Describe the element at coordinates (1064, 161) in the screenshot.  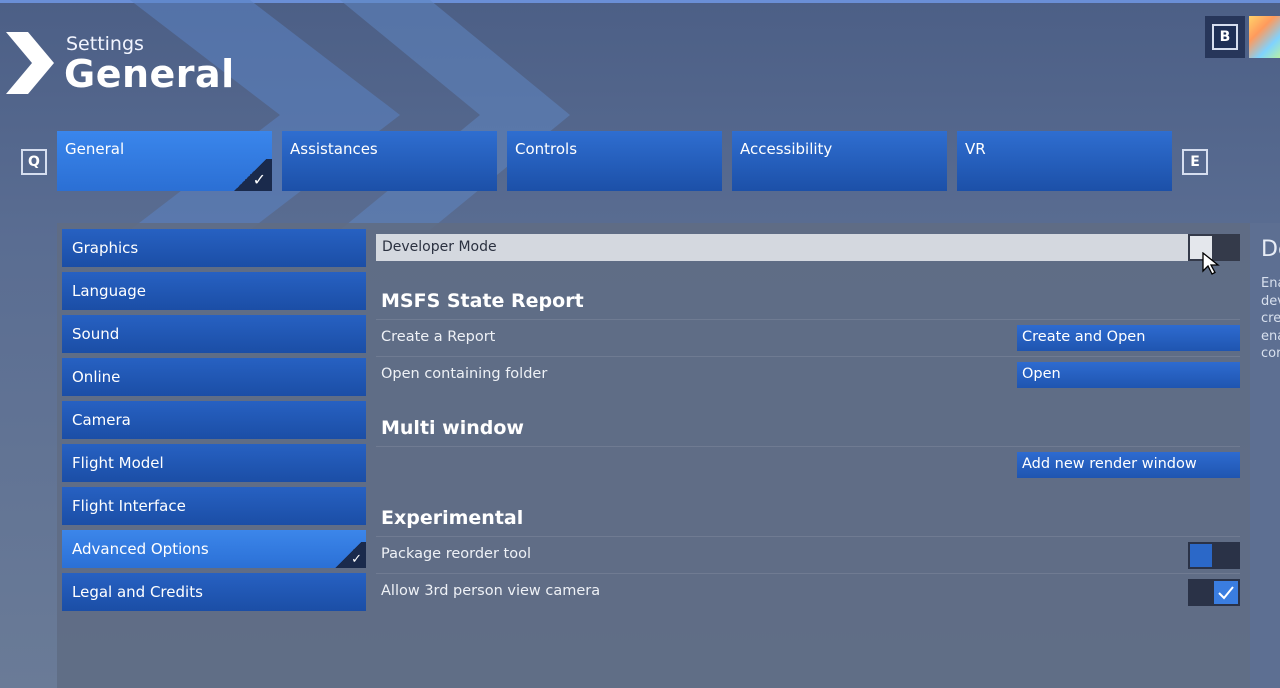
I see `tab-vr: VR` at that location.